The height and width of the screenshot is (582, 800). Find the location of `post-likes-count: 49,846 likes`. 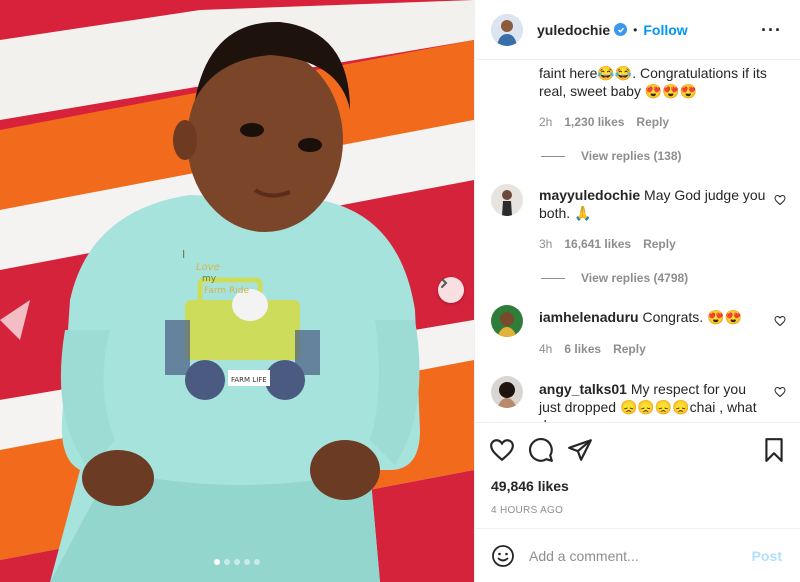

post-likes-count: 49,846 likes is located at coordinates (530, 486).